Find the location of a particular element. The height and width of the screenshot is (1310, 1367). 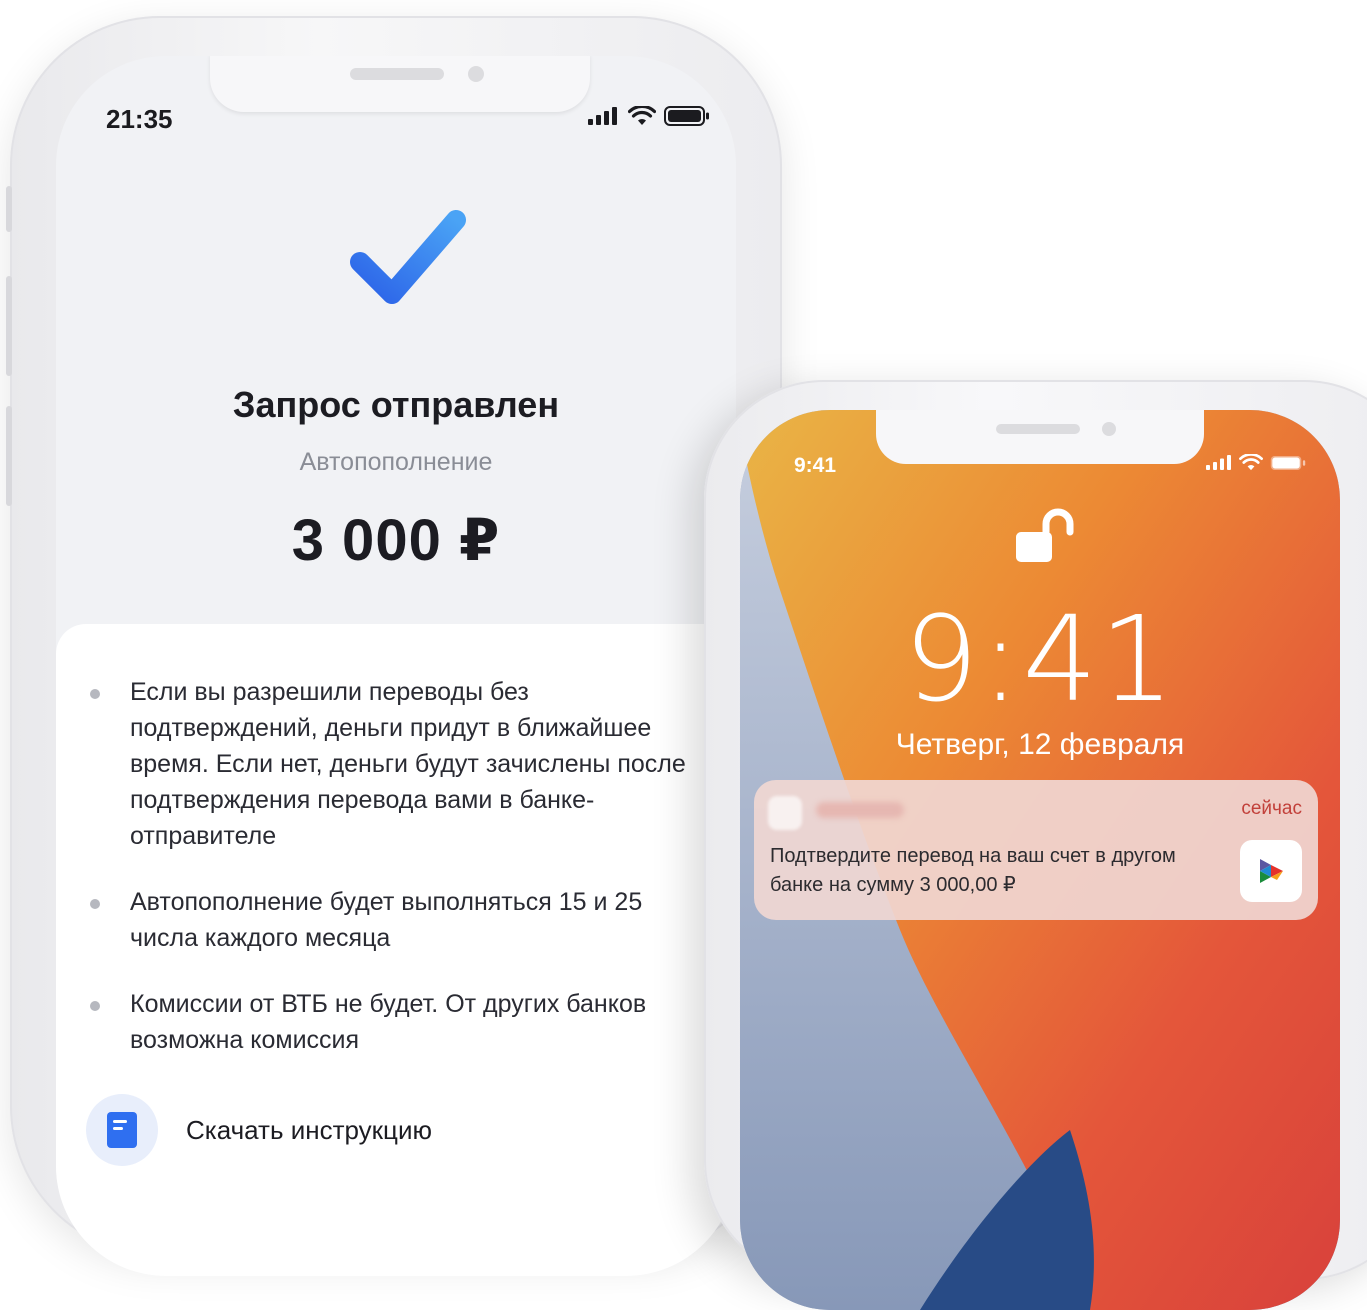

checkmark-icon is located at coordinates (408, 257).